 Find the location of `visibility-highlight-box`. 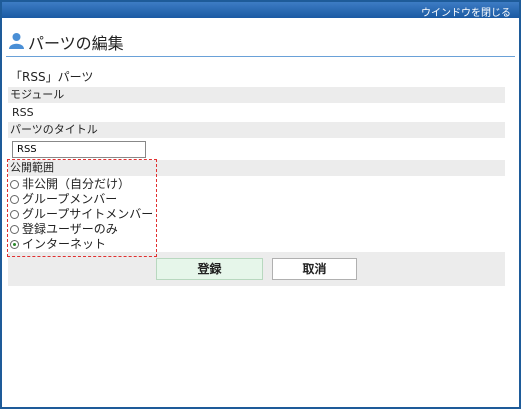

visibility-highlight-box is located at coordinates (82, 208).